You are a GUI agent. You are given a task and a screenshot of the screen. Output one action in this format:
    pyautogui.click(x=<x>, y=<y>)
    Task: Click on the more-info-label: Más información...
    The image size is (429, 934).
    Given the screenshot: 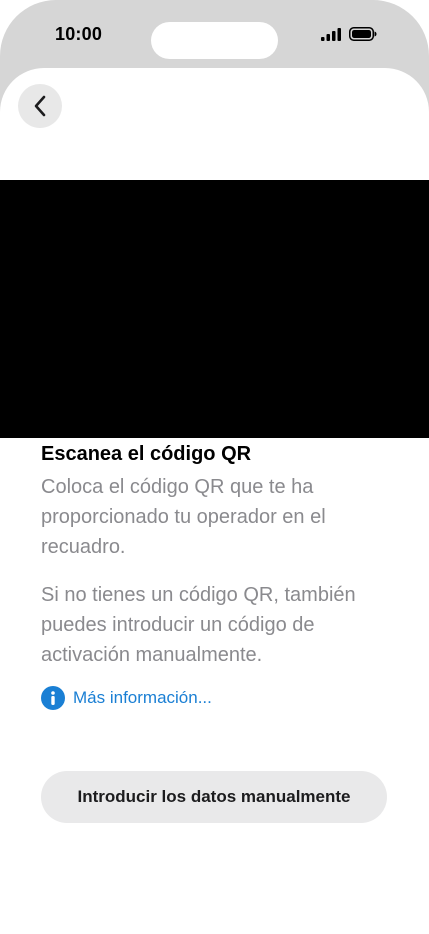 What is the action you would take?
    pyautogui.click(x=142, y=697)
    